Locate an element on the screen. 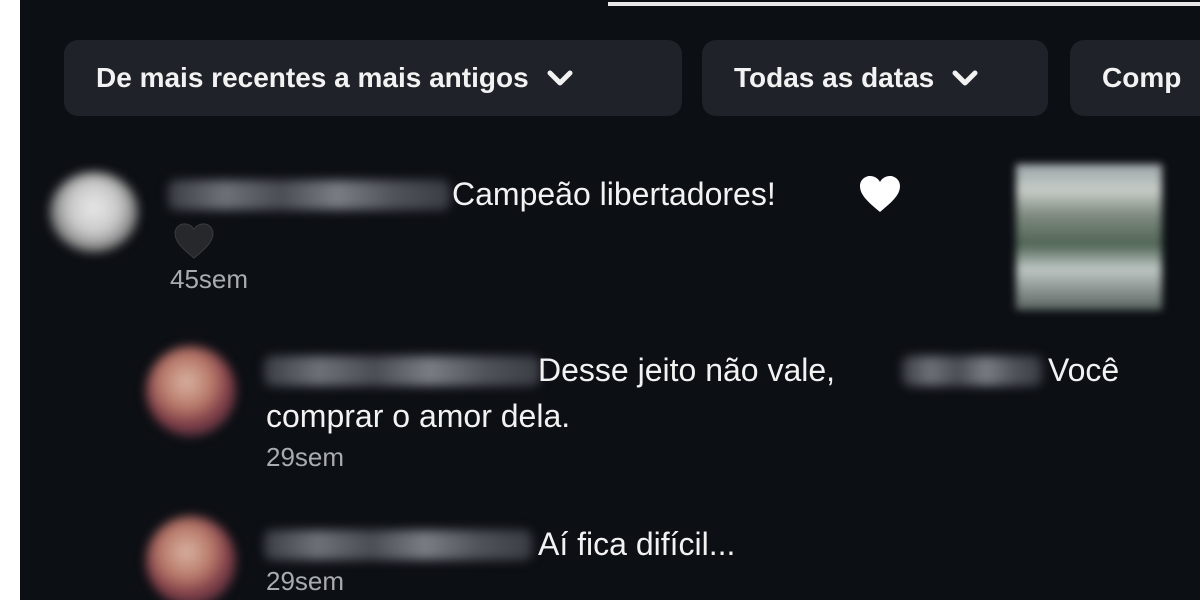 This screenshot has width=1200, height=600. sort-filter-label: De mais recentes a mais antigos is located at coordinates (312, 77).